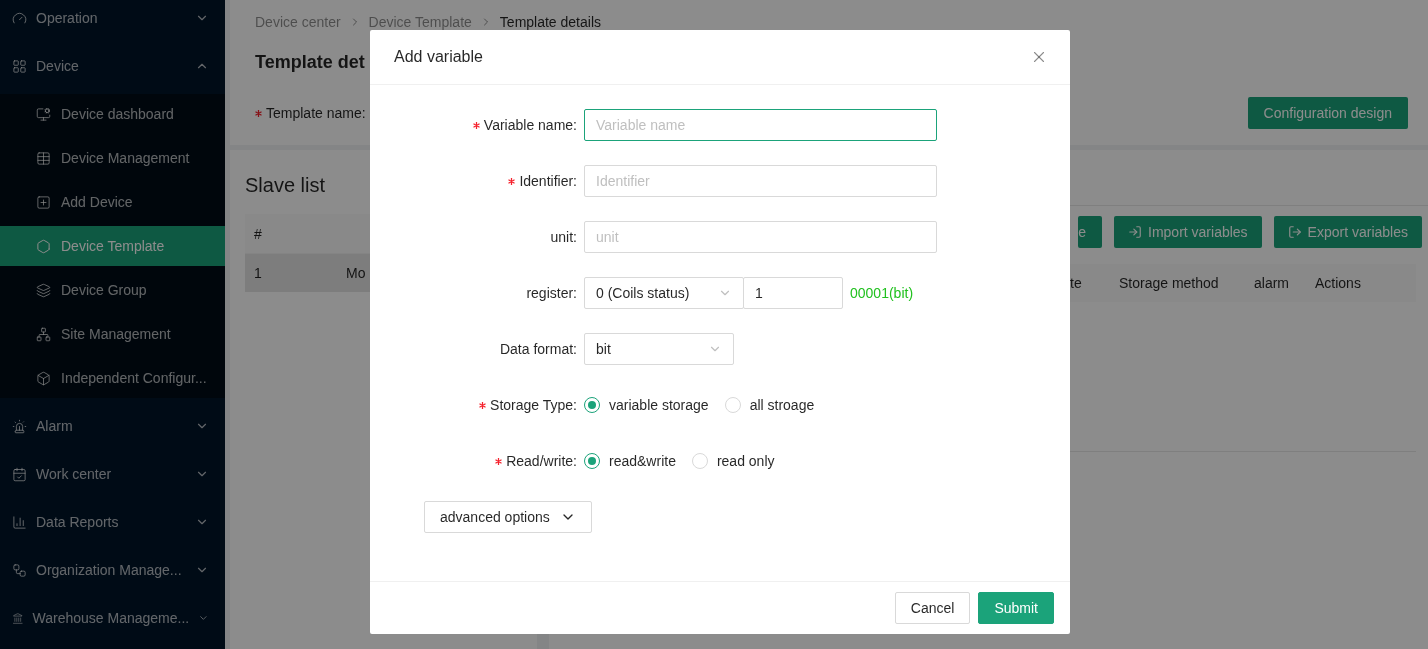  Describe the element at coordinates (19, 522) in the screenshot. I see `bar-chart-icon` at that location.